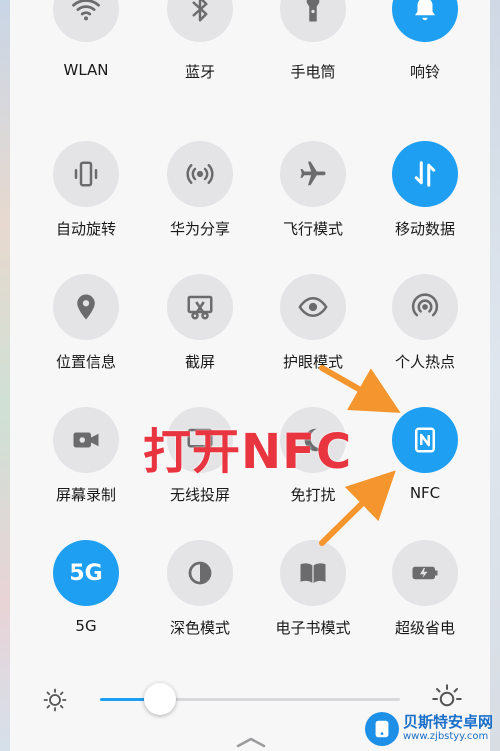 The width and height of the screenshot is (500, 751). I want to click on tile-mobile-data: 移动数据, so click(425, 198).